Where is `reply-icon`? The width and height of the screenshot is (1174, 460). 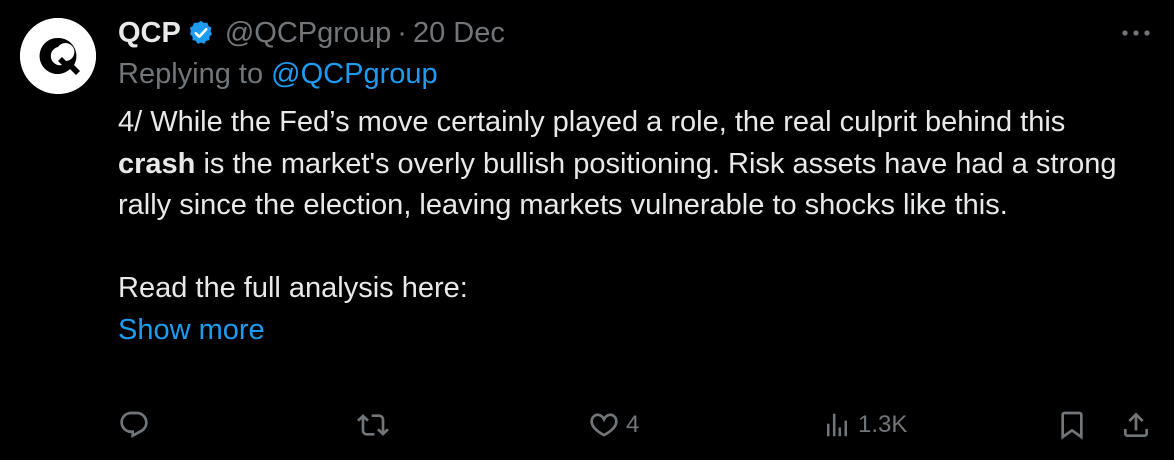
reply-icon is located at coordinates (134, 424).